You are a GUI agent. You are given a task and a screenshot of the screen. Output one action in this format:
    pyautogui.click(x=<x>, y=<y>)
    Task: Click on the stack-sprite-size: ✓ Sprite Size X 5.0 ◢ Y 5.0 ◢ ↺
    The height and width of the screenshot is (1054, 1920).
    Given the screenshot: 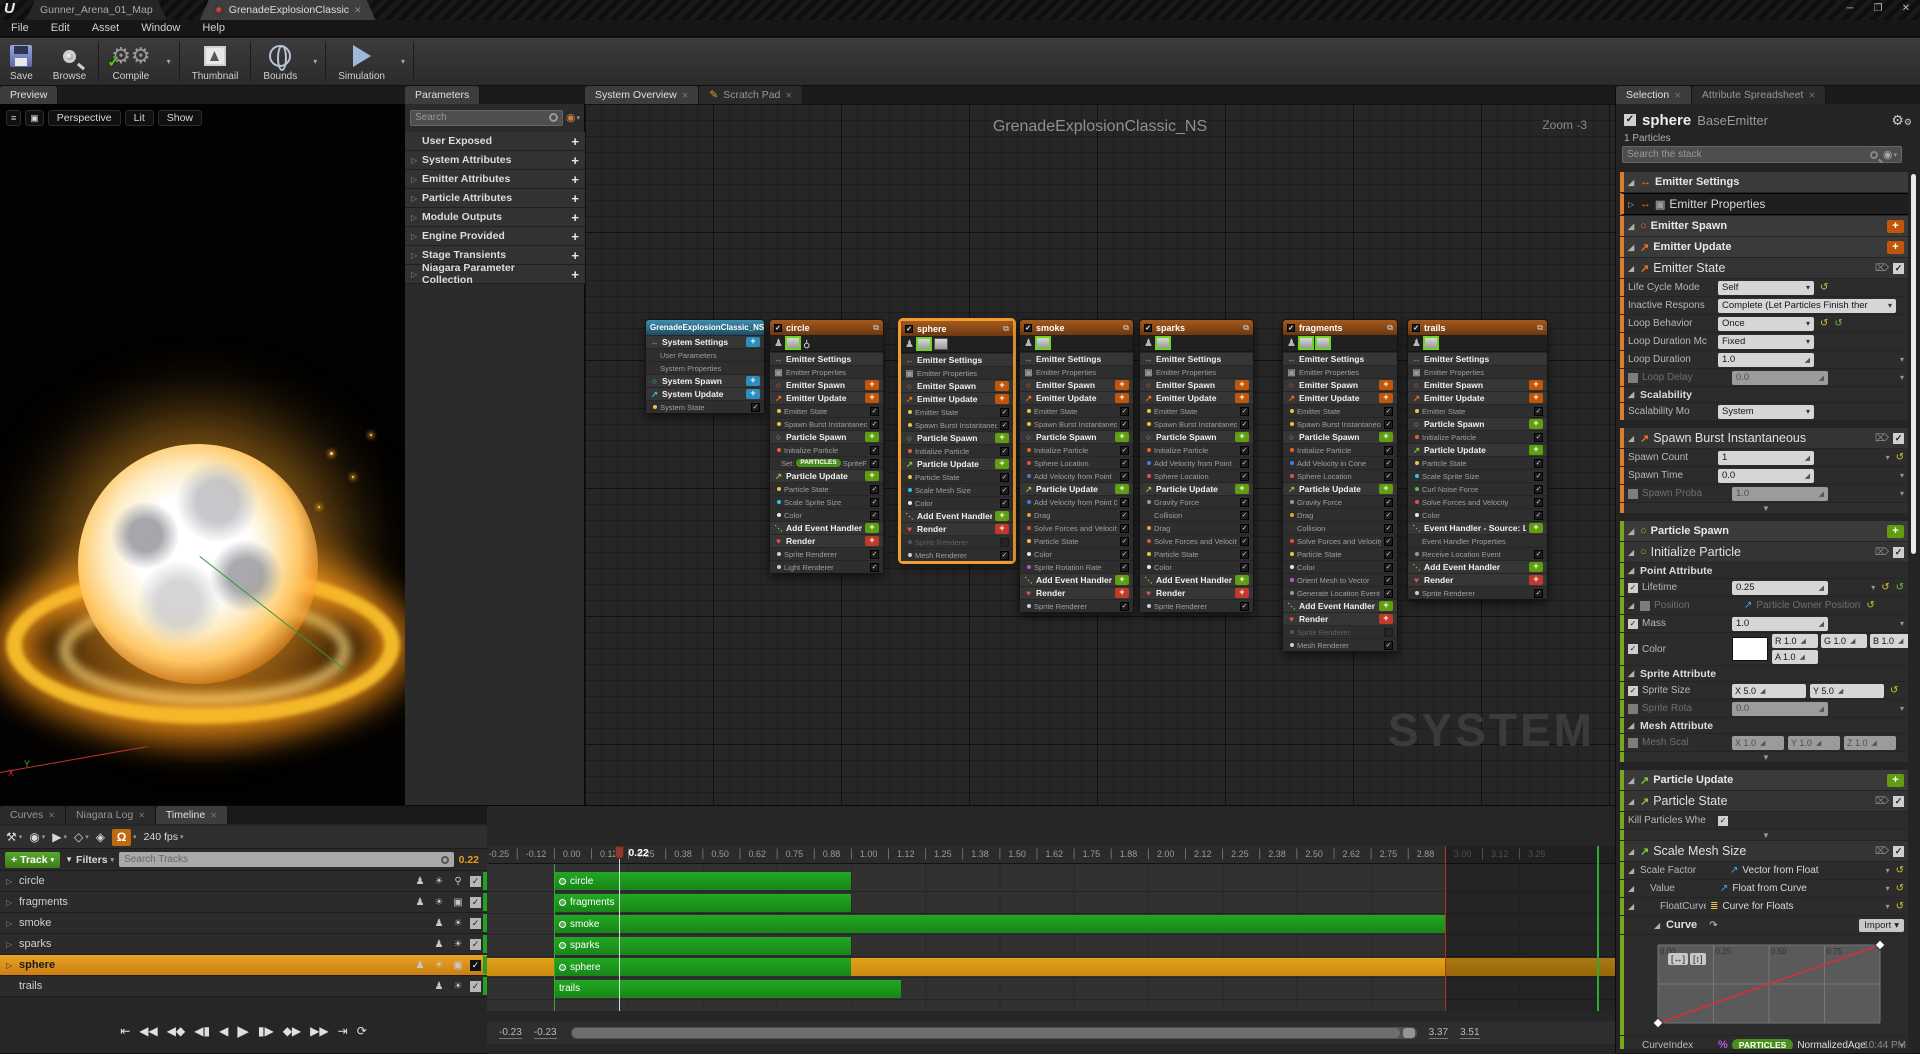 What is the action you would take?
    pyautogui.click(x=1764, y=690)
    